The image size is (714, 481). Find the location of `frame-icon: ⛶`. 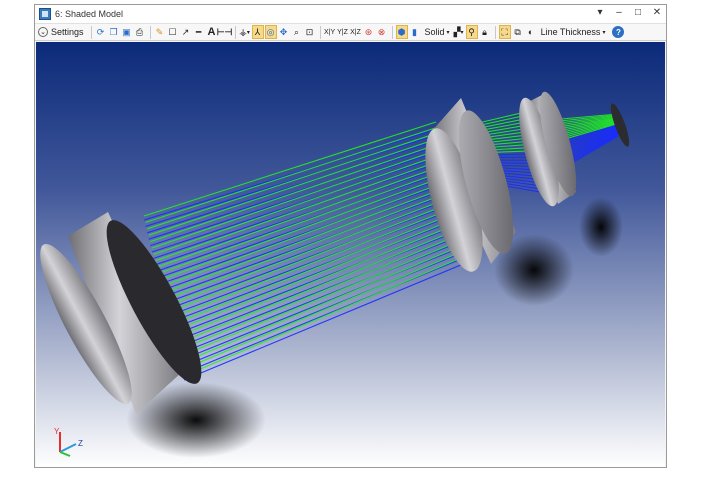

frame-icon: ⛶ is located at coordinates (504, 32).